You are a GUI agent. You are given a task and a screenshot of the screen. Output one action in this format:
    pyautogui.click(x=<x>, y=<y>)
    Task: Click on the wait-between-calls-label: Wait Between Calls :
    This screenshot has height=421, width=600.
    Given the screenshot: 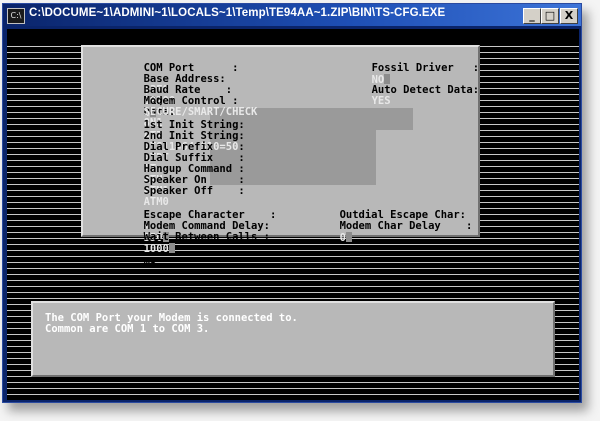 What is the action you would take?
    pyautogui.click(x=207, y=237)
    